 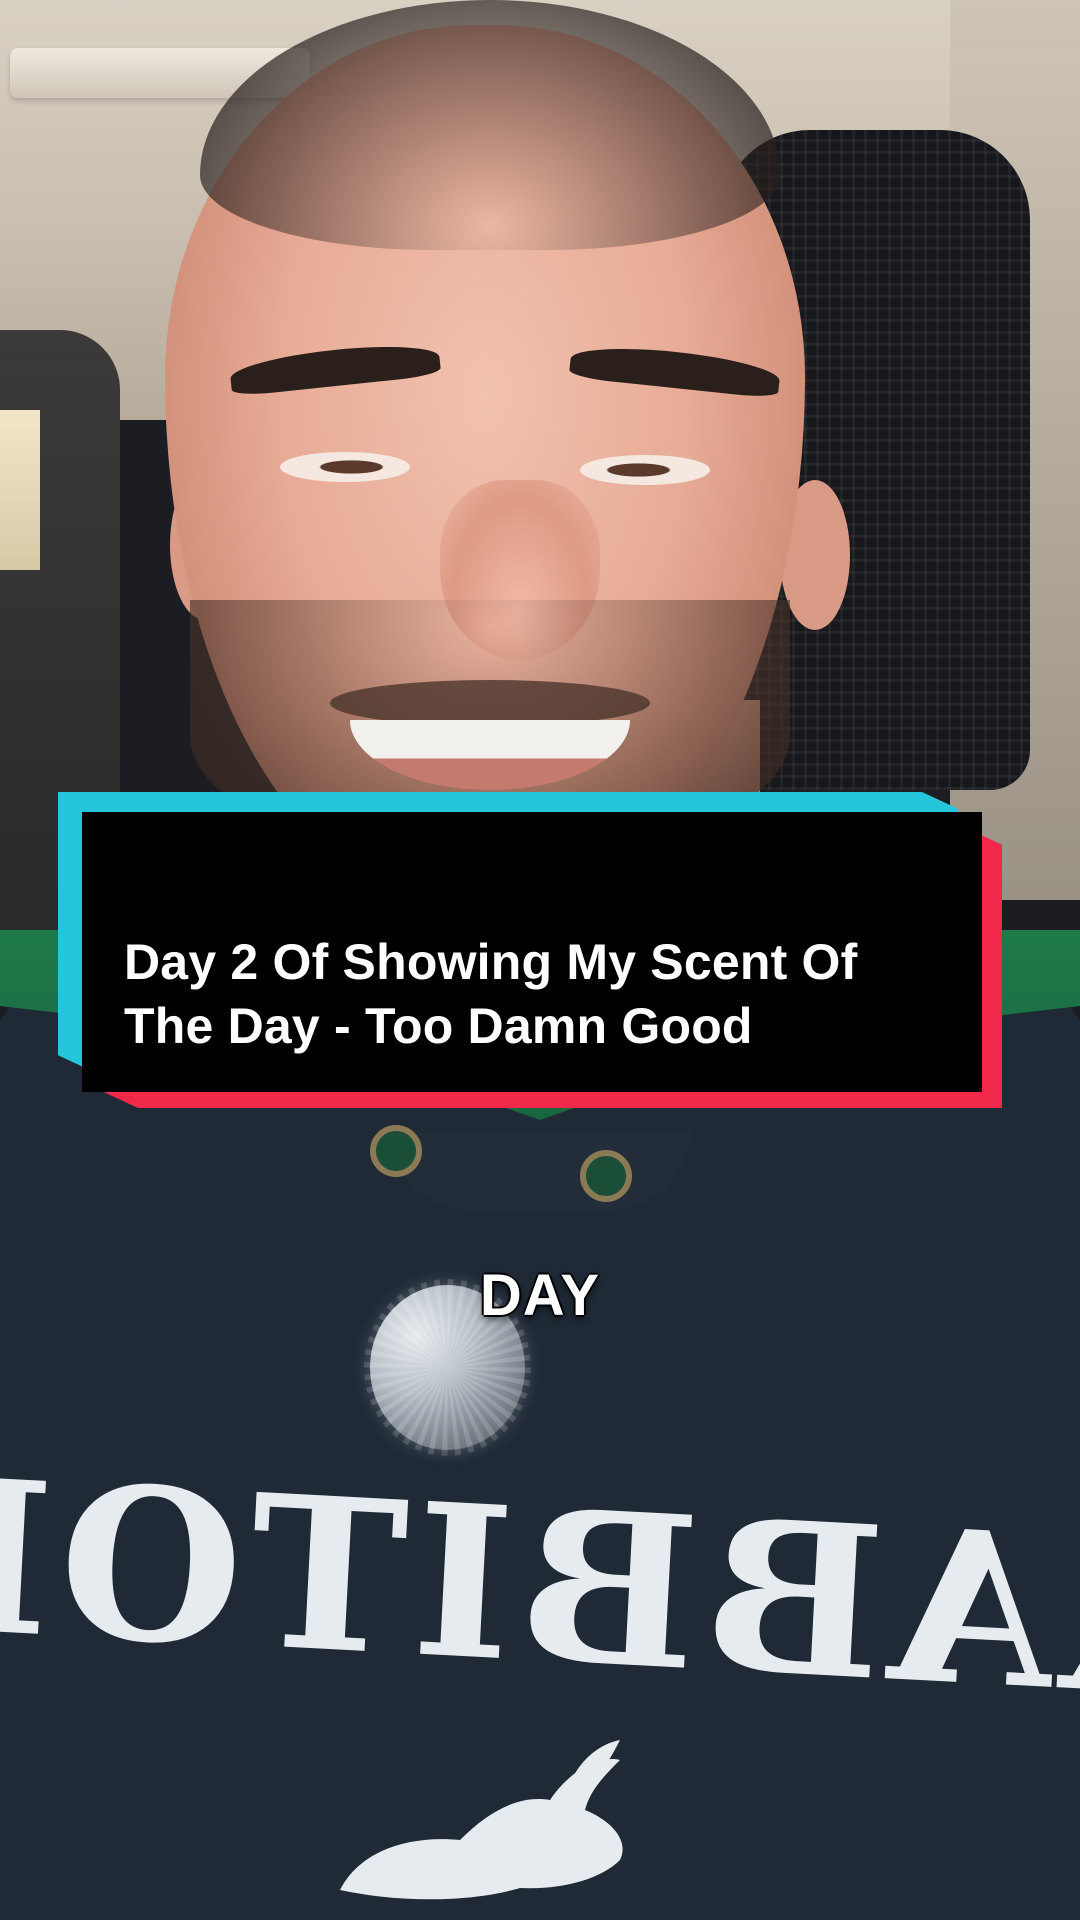 I want to click on sweater-collar, so click(x=540, y=1170).